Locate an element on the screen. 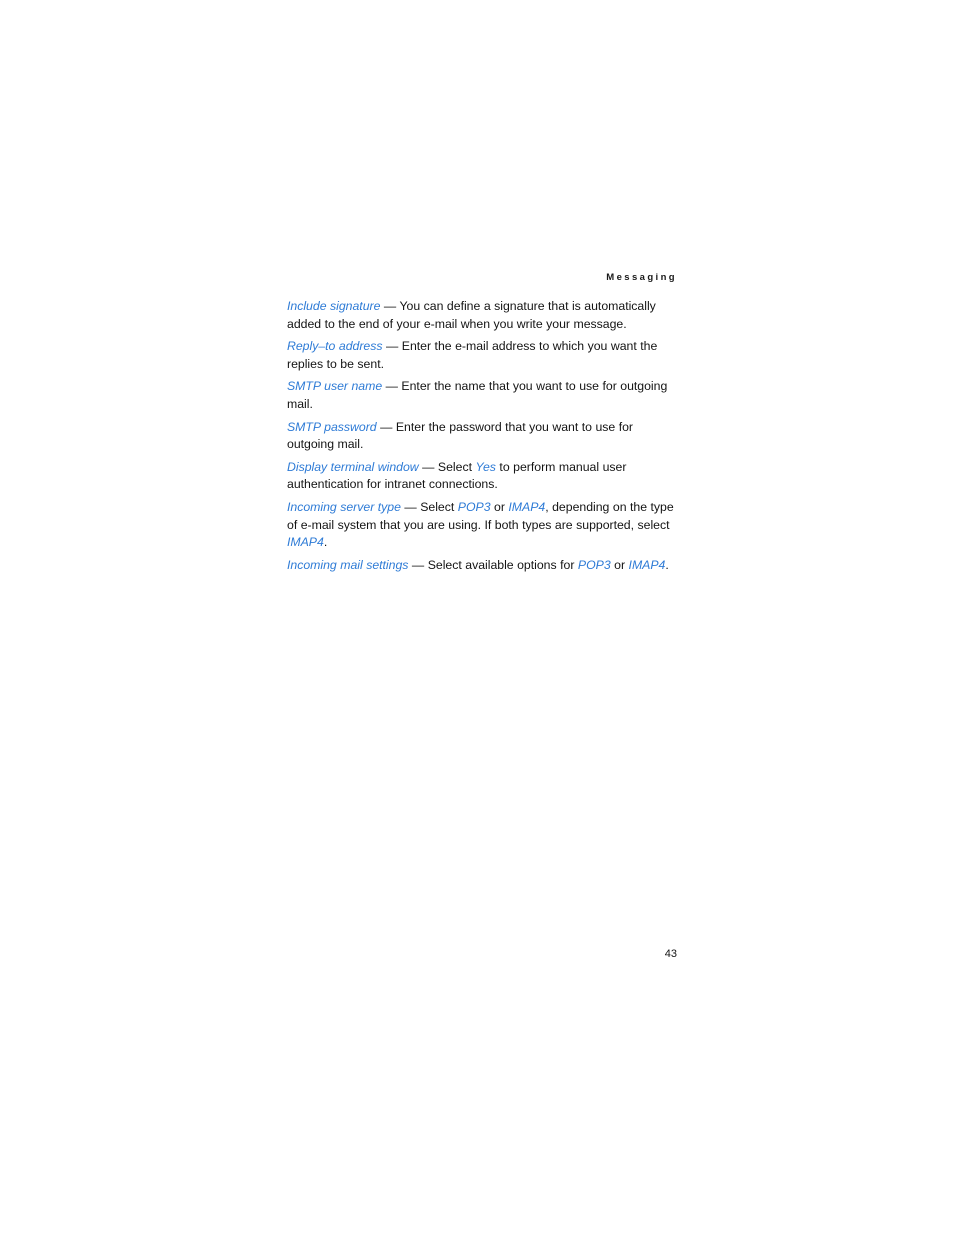  setting-value-imap4-second: IMAP4 is located at coordinates (305, 542).